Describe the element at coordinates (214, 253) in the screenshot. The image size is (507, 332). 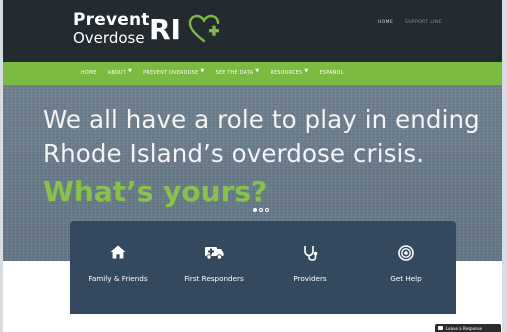
I see `ambulance-icon` at that location.